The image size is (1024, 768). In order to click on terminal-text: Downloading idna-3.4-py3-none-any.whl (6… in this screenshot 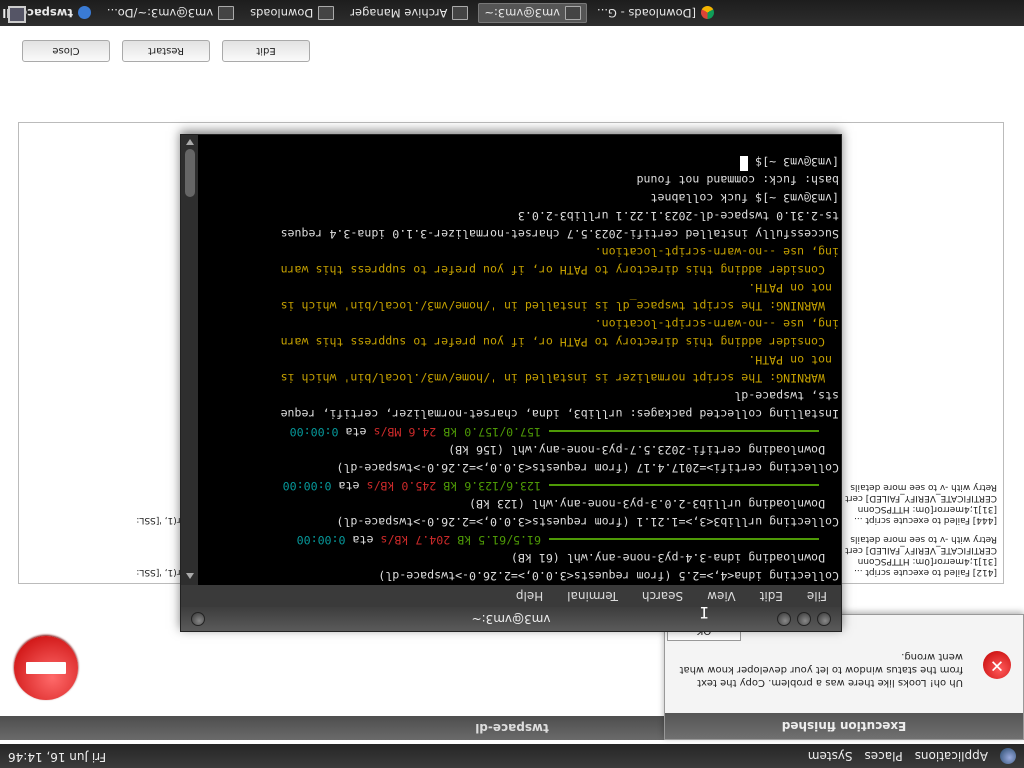, I will do `click(674, 558)`.